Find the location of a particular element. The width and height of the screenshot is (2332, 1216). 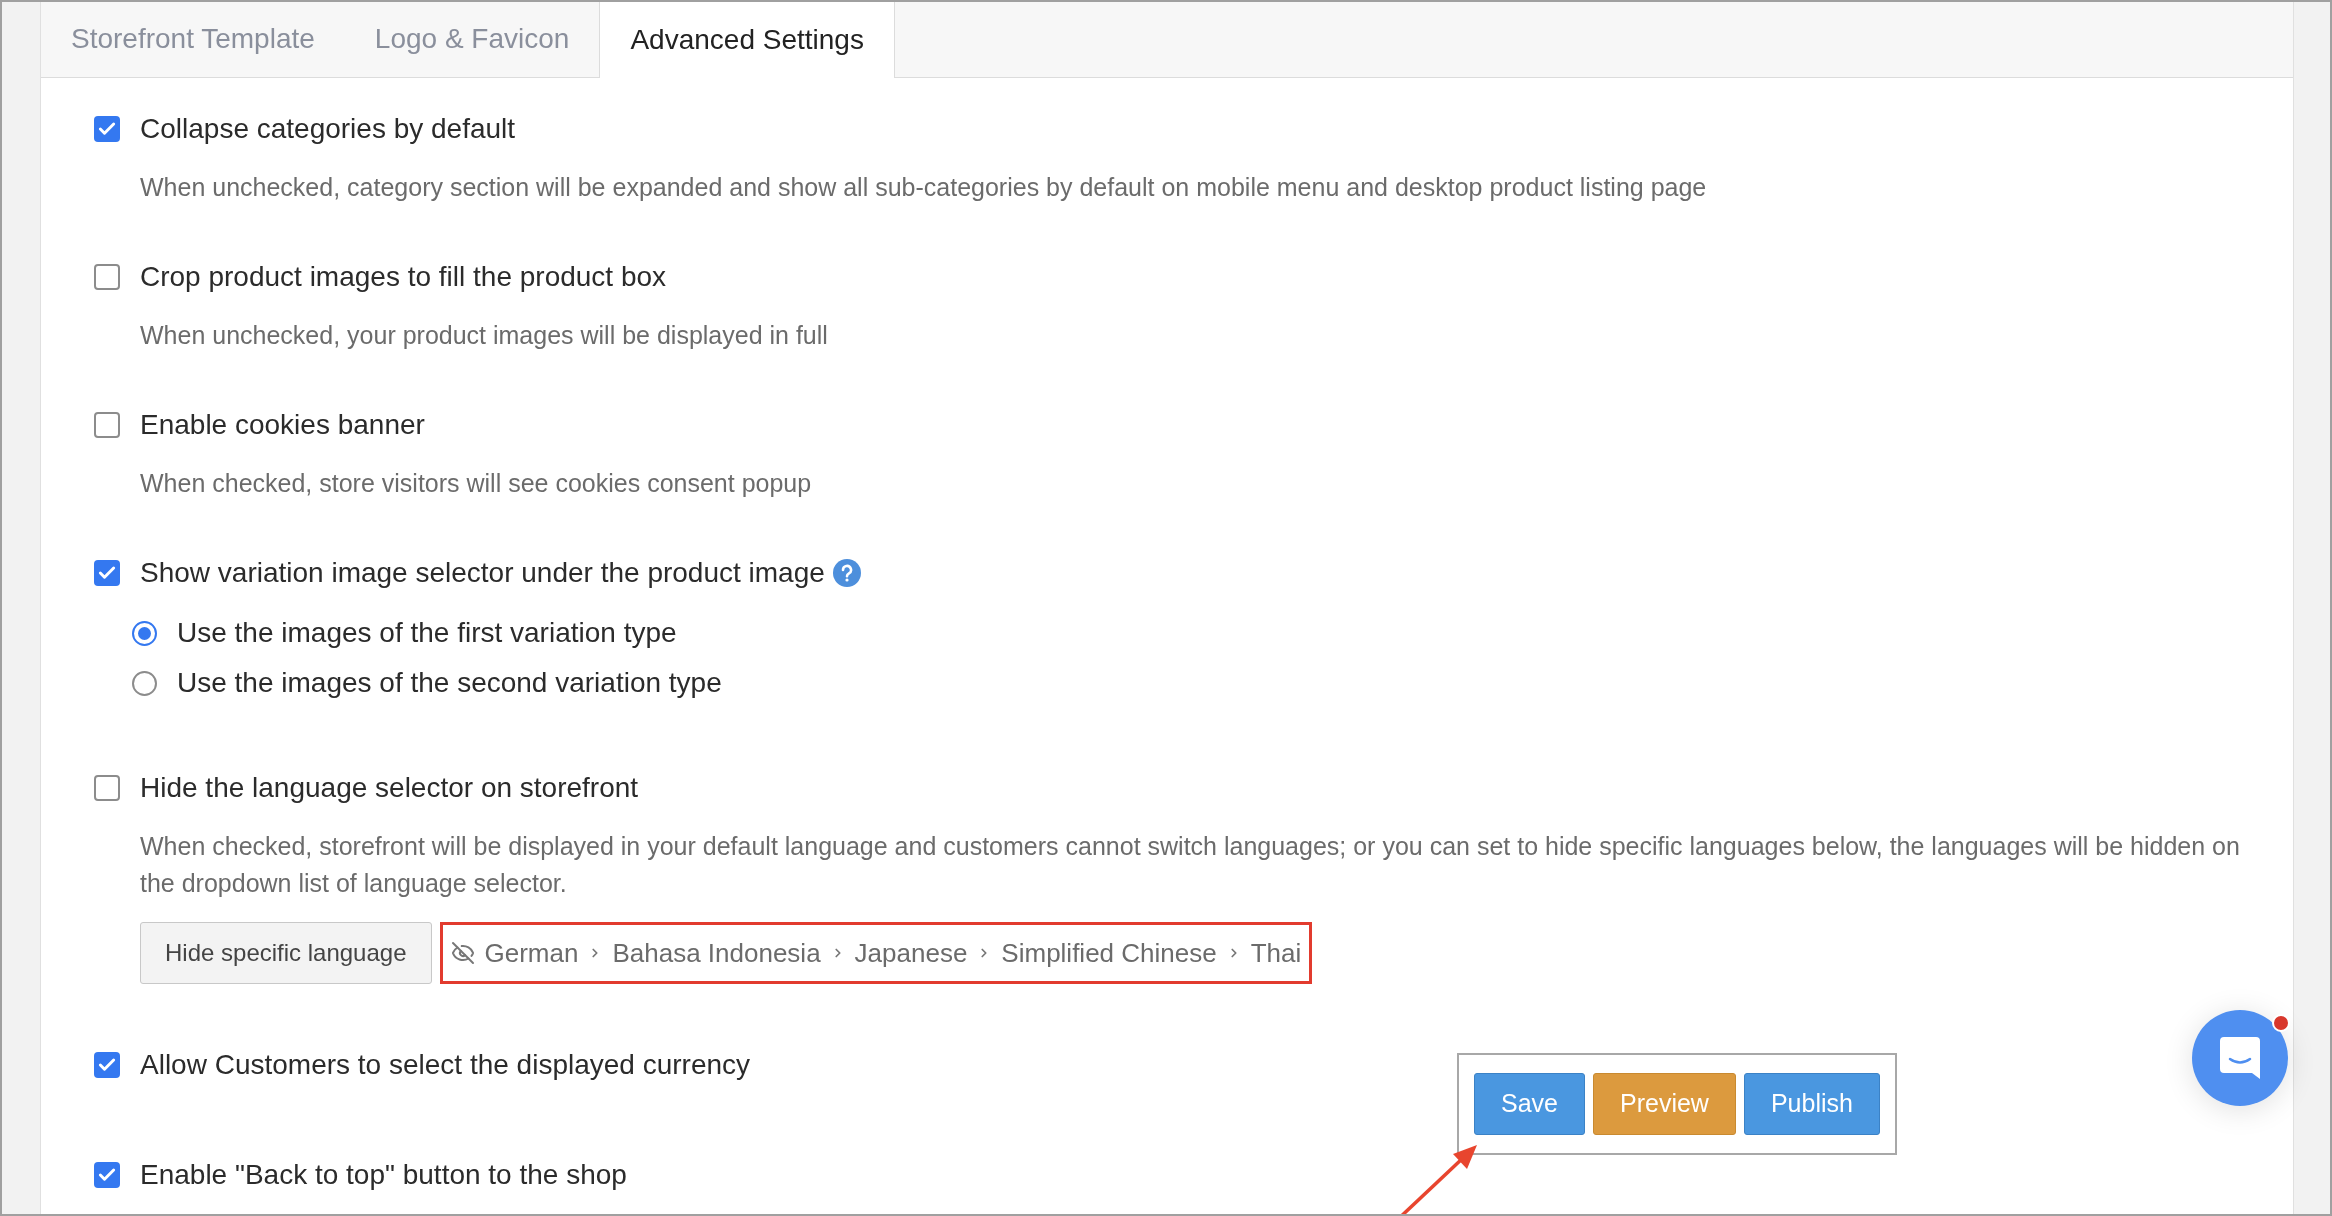

setting-label: Allow Customers to select the displayed currency is located at coordinates (445, 1065).